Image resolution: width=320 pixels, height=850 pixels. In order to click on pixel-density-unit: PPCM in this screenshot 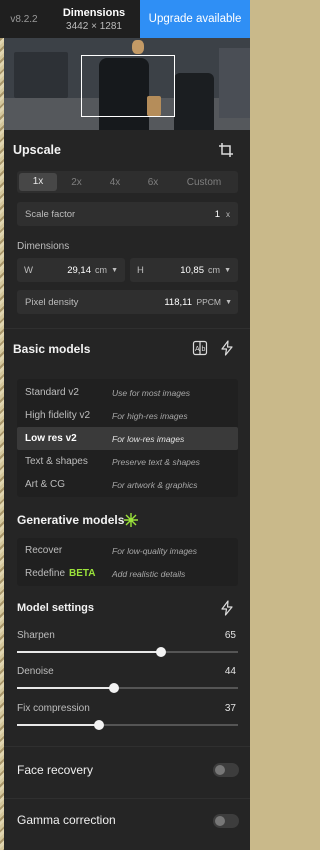, I will do `click(208, 302)`.